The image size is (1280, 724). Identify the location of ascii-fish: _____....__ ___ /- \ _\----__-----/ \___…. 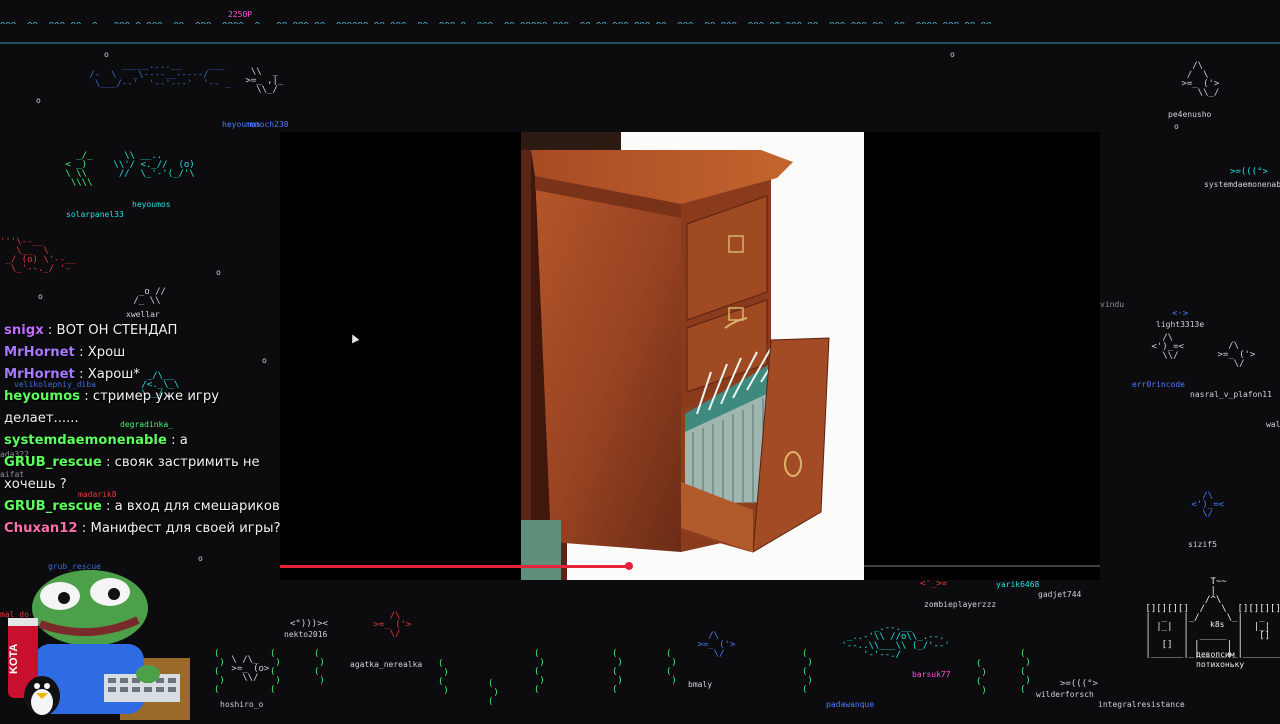
(160, 75).